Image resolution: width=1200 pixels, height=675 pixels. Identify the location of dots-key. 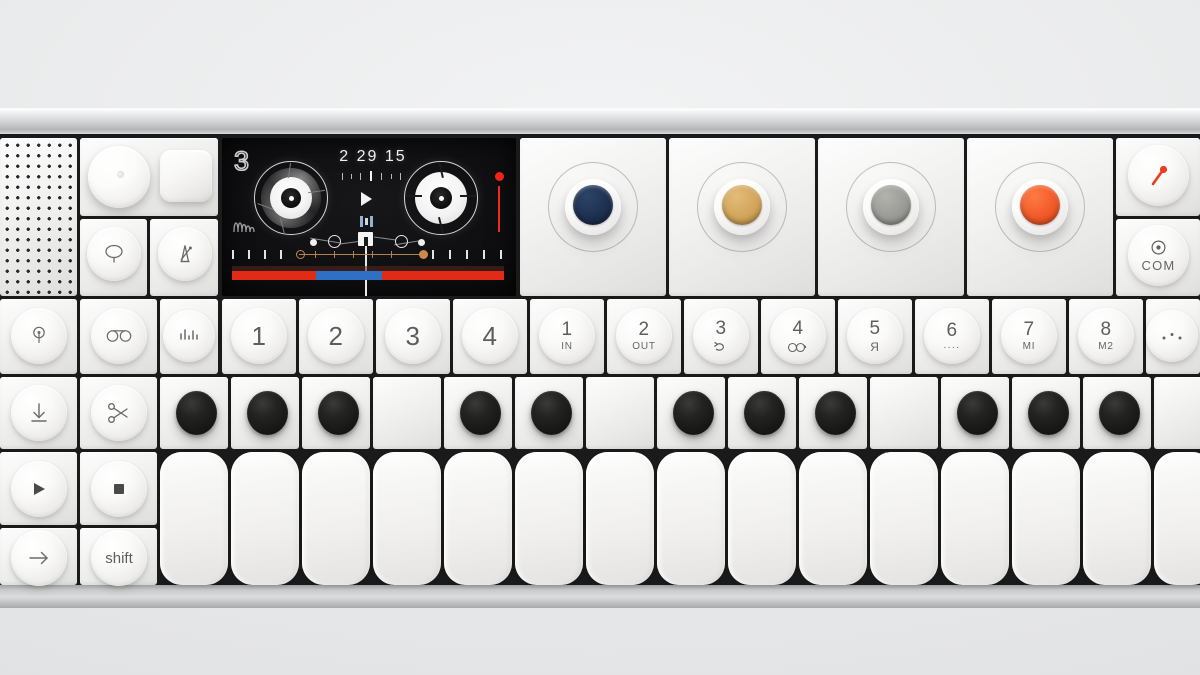
(1172, 336).